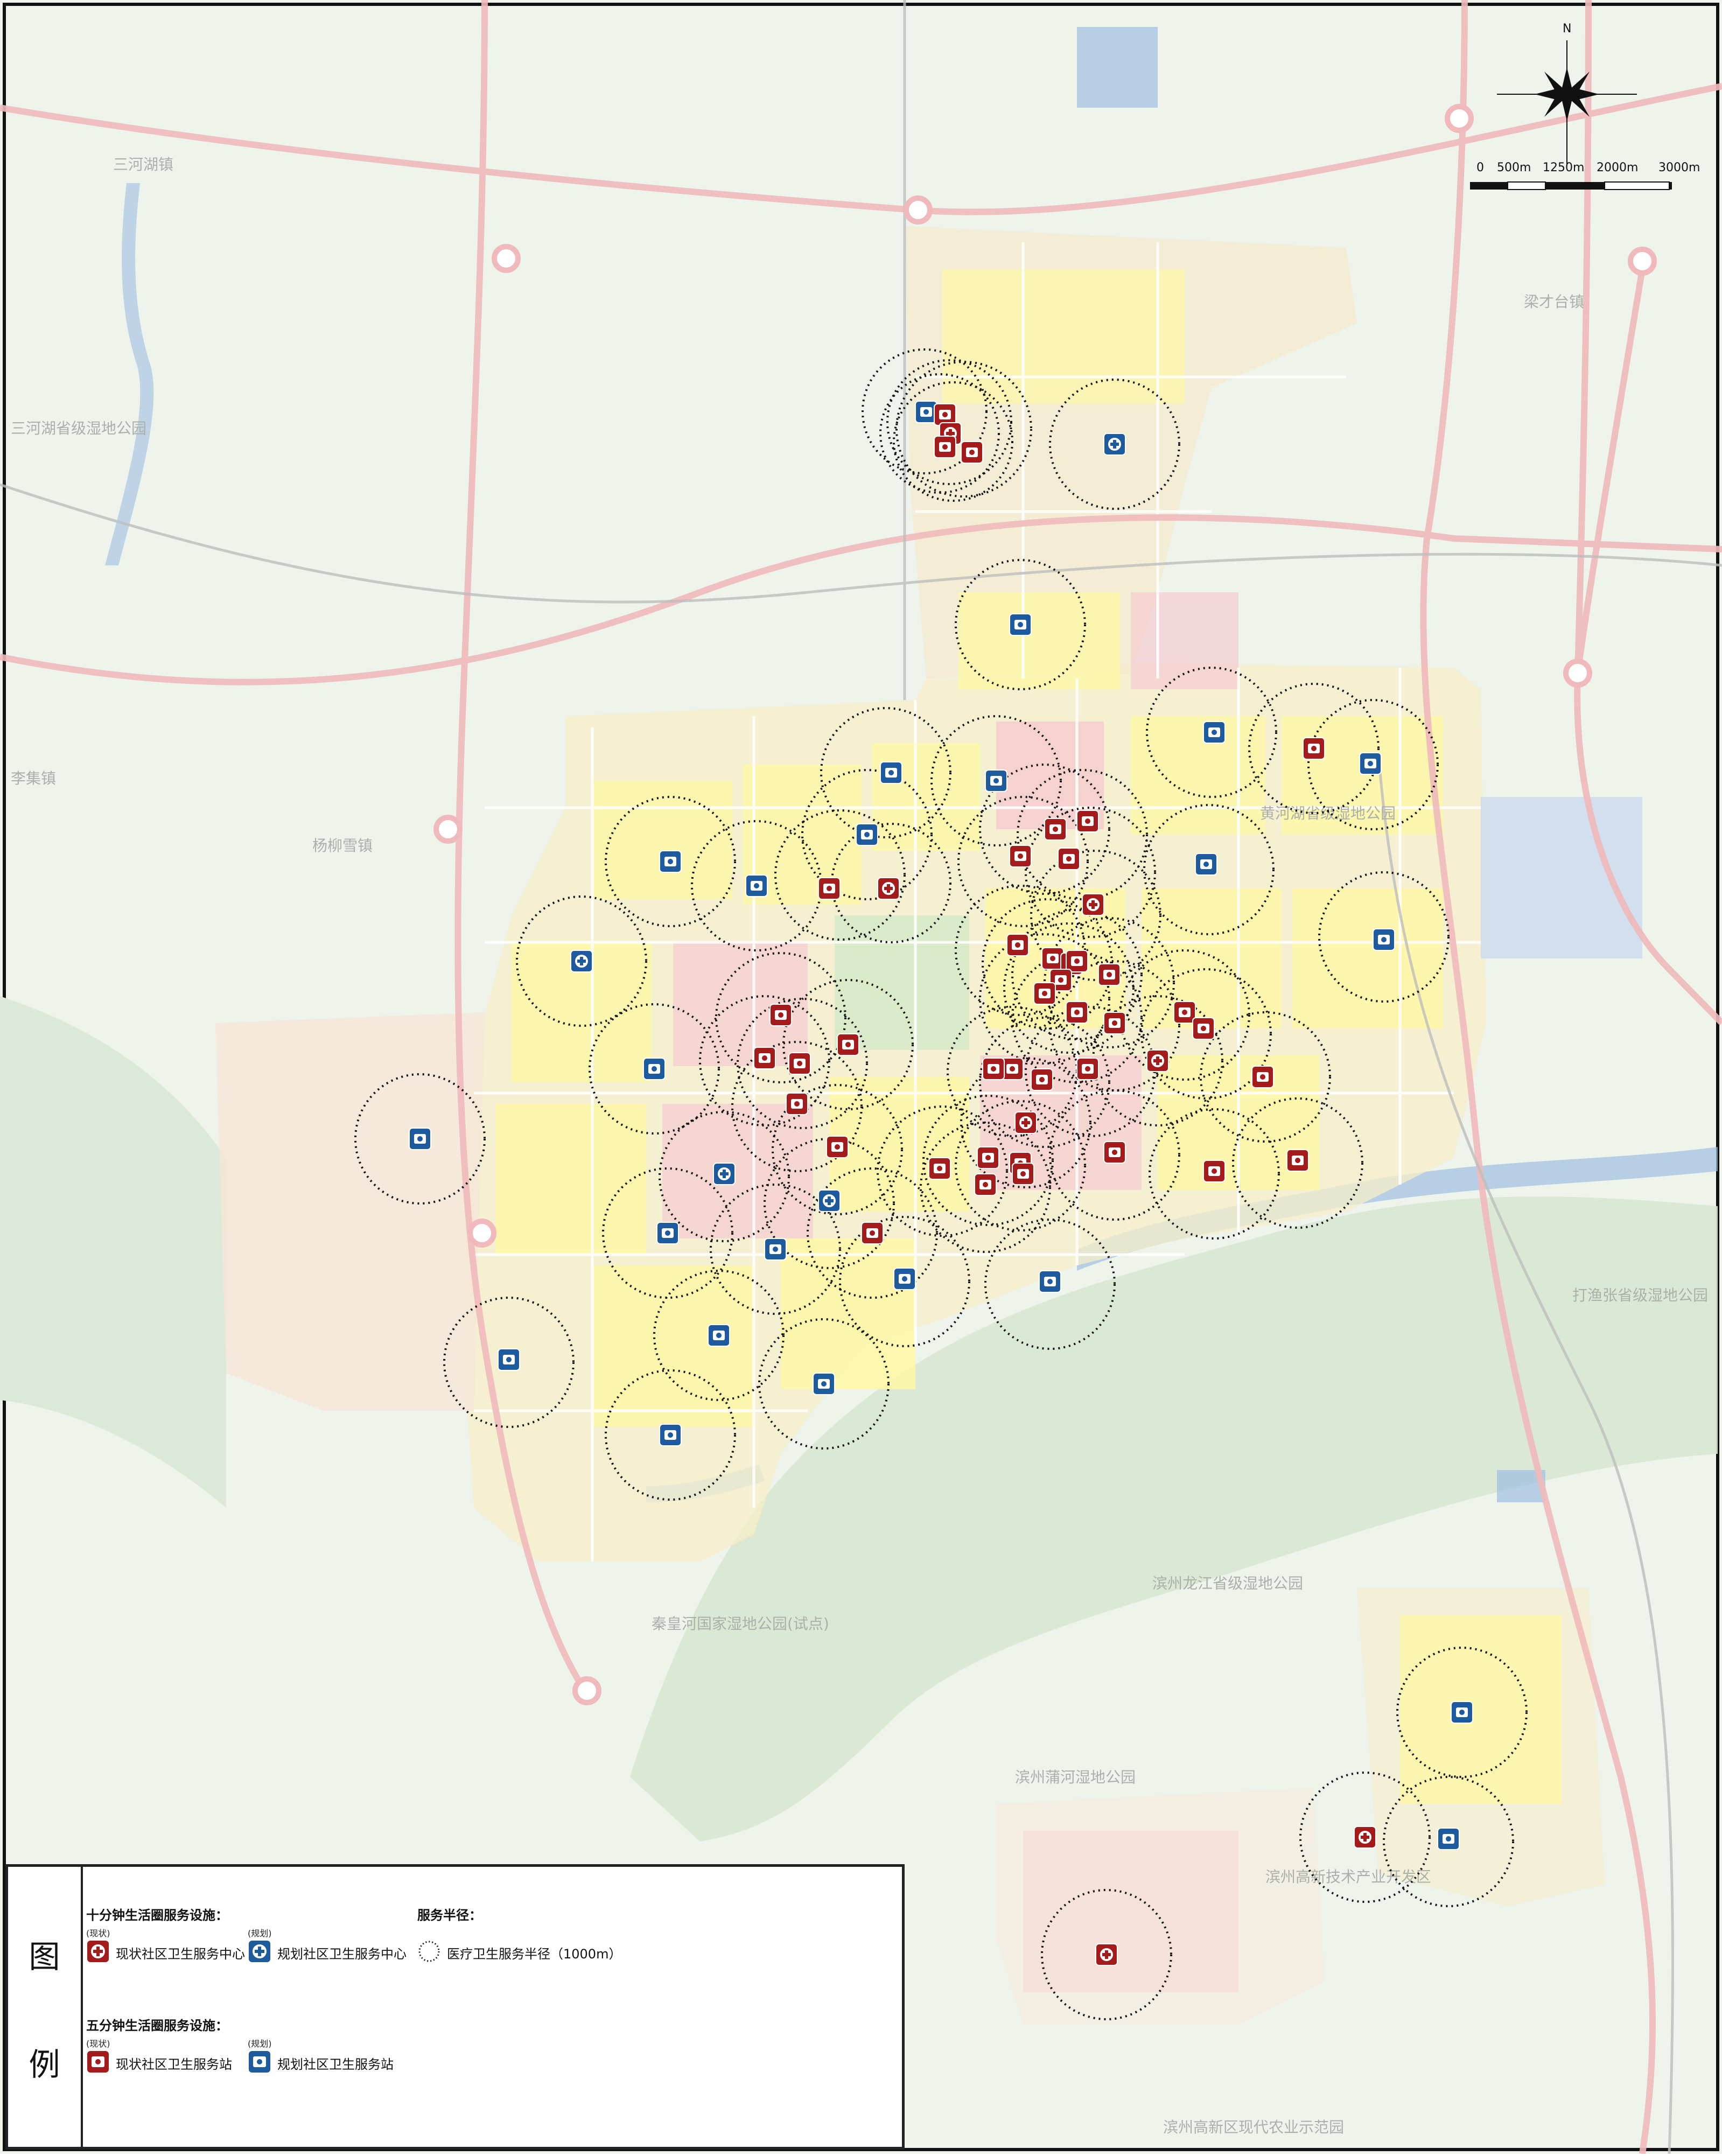 Image resolution: width=1722 pixels, height=2156 pixels. I want to click on place-label: 打渔张省级湿地公园, so click(1640, 1295).